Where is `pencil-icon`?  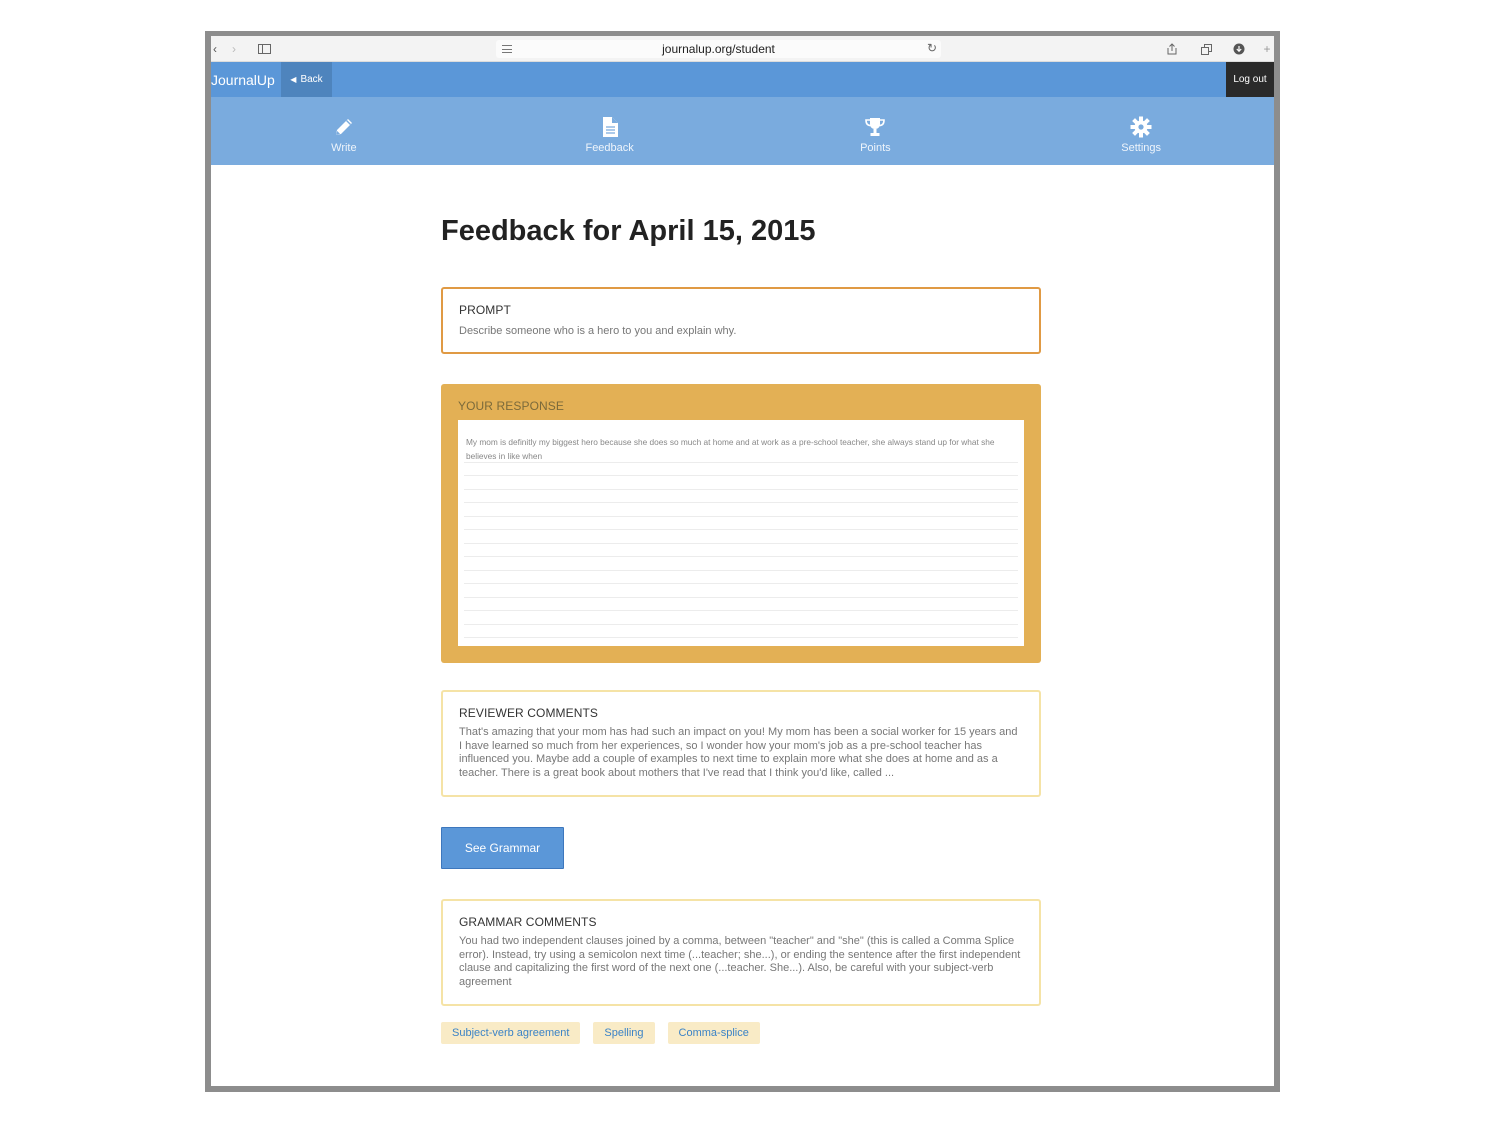 pencil-icon is located at coordinates (343, 126).